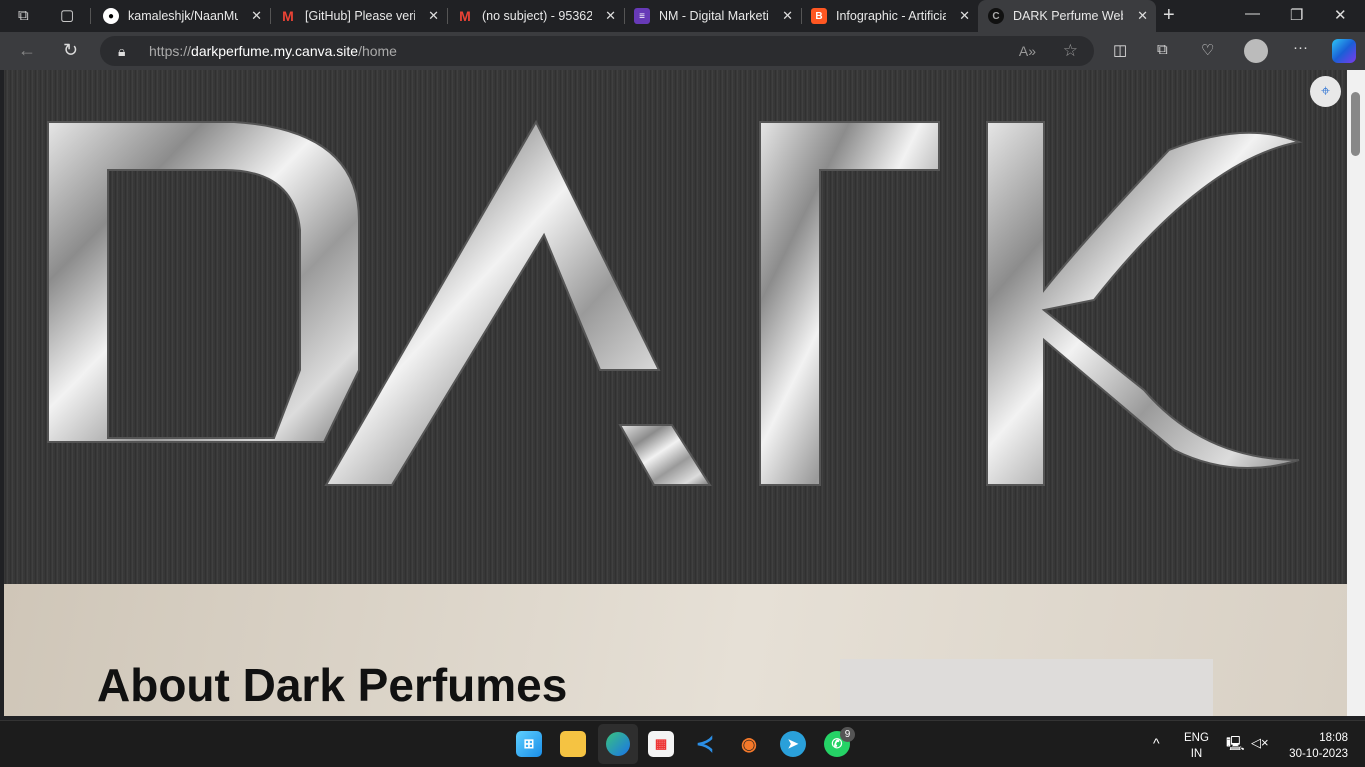 The height and width of the screenshot is (767, 1365). I want to click on about-heading: About Dark Perfumes, so click(332, 685).